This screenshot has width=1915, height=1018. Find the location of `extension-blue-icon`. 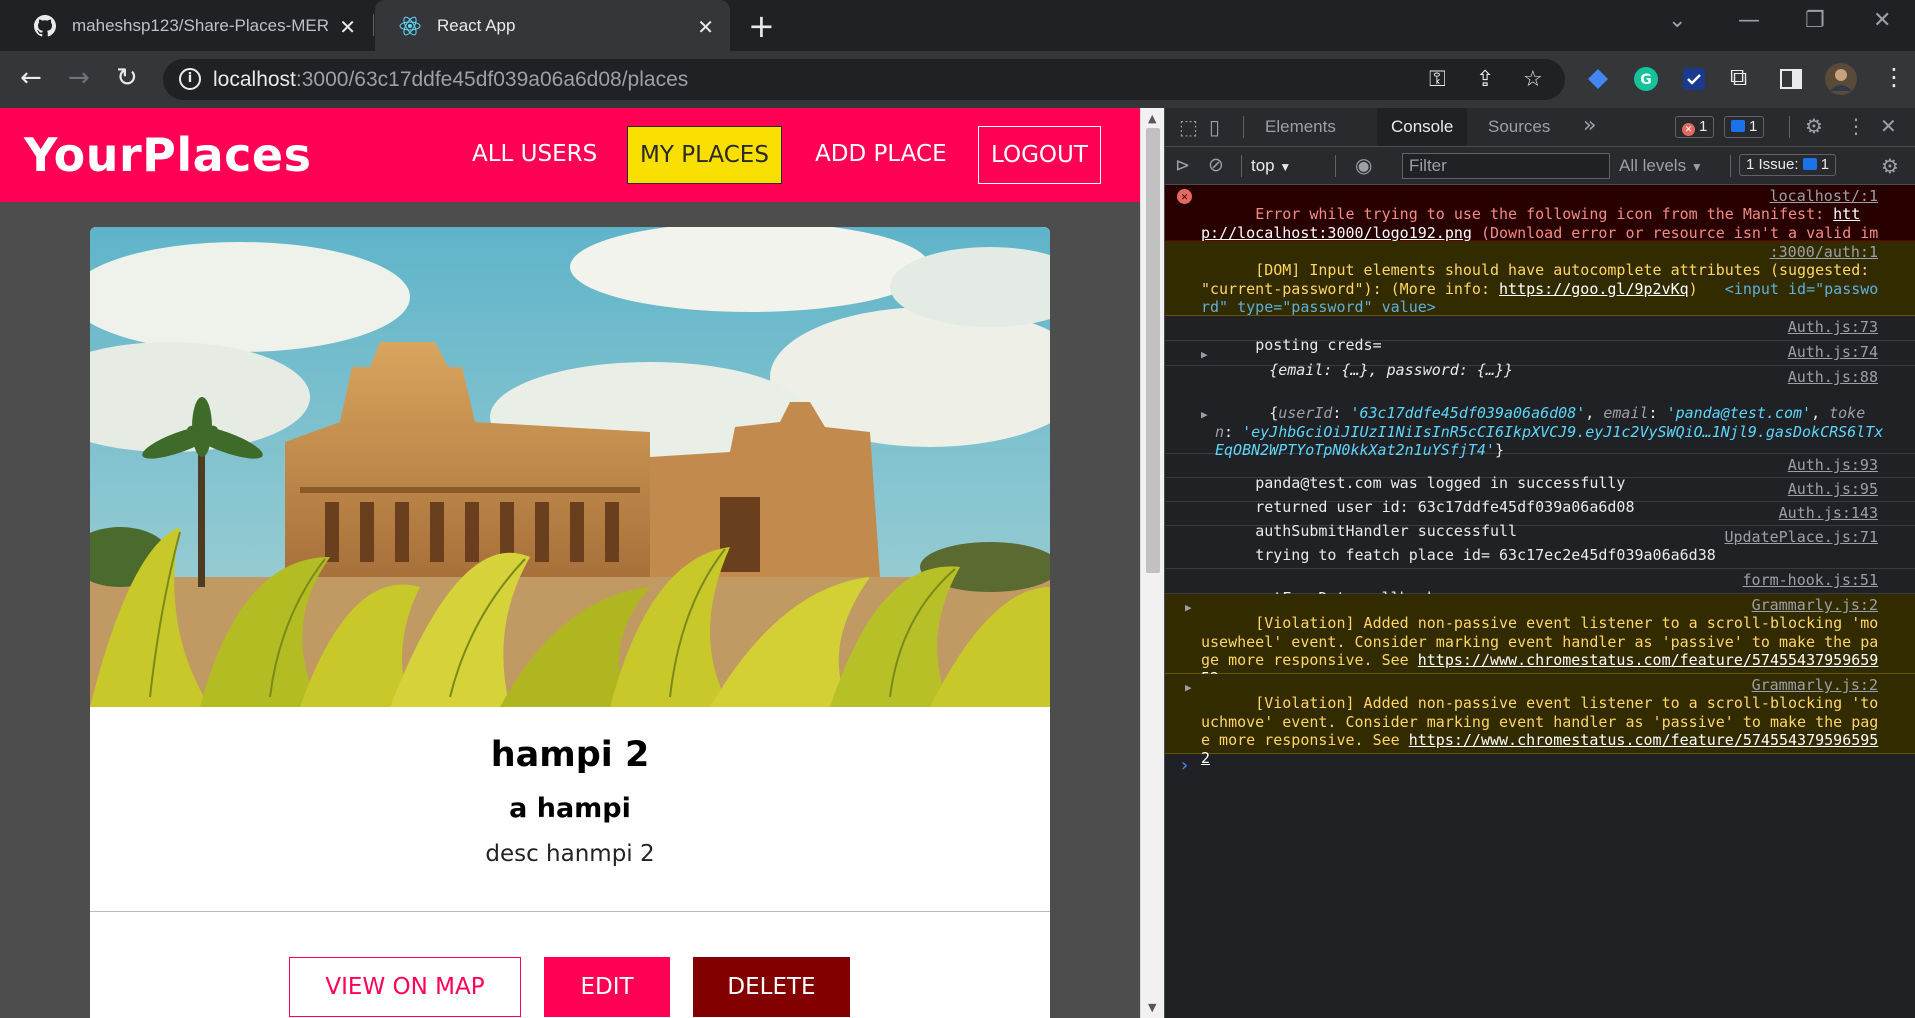

extension-blue-icon is located at coordinates (1598, 79).